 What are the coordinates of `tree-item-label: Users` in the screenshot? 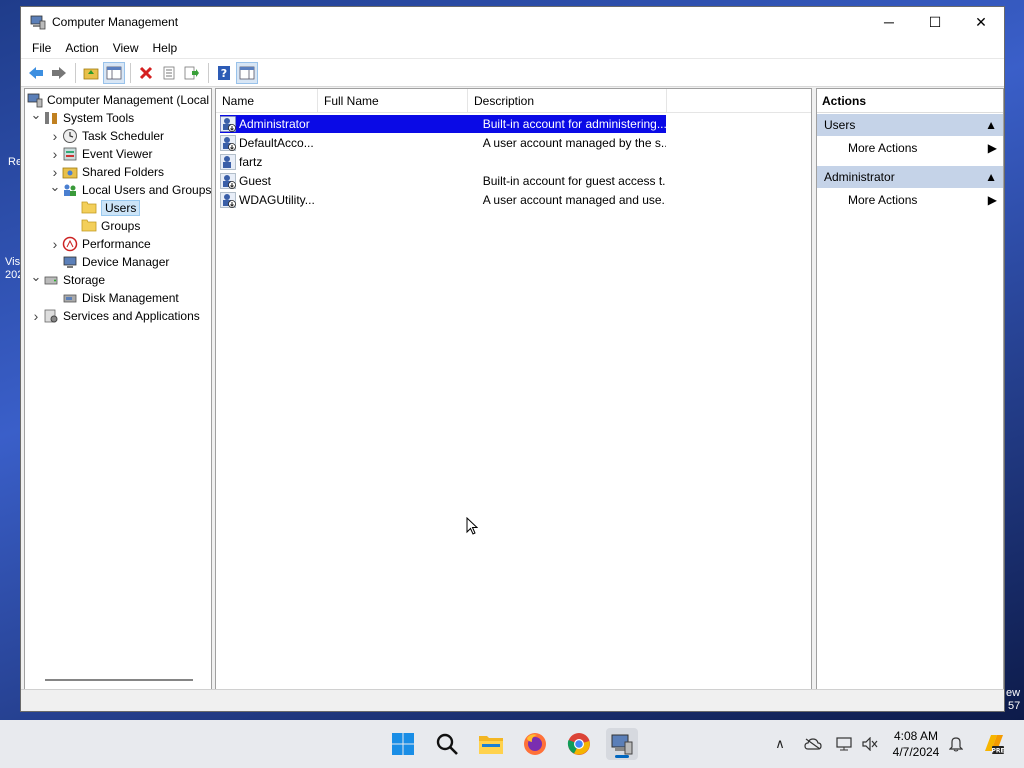 It's located at (121, 208).